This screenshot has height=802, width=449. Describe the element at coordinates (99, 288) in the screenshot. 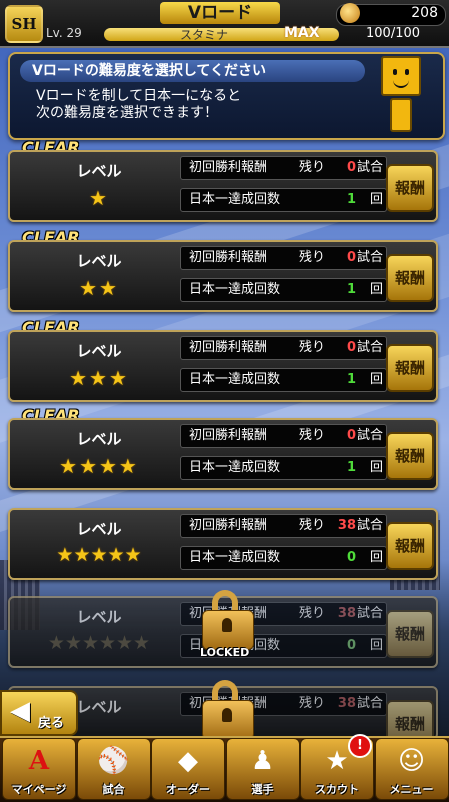

I see `difficulty-stars: ★★` at that location.